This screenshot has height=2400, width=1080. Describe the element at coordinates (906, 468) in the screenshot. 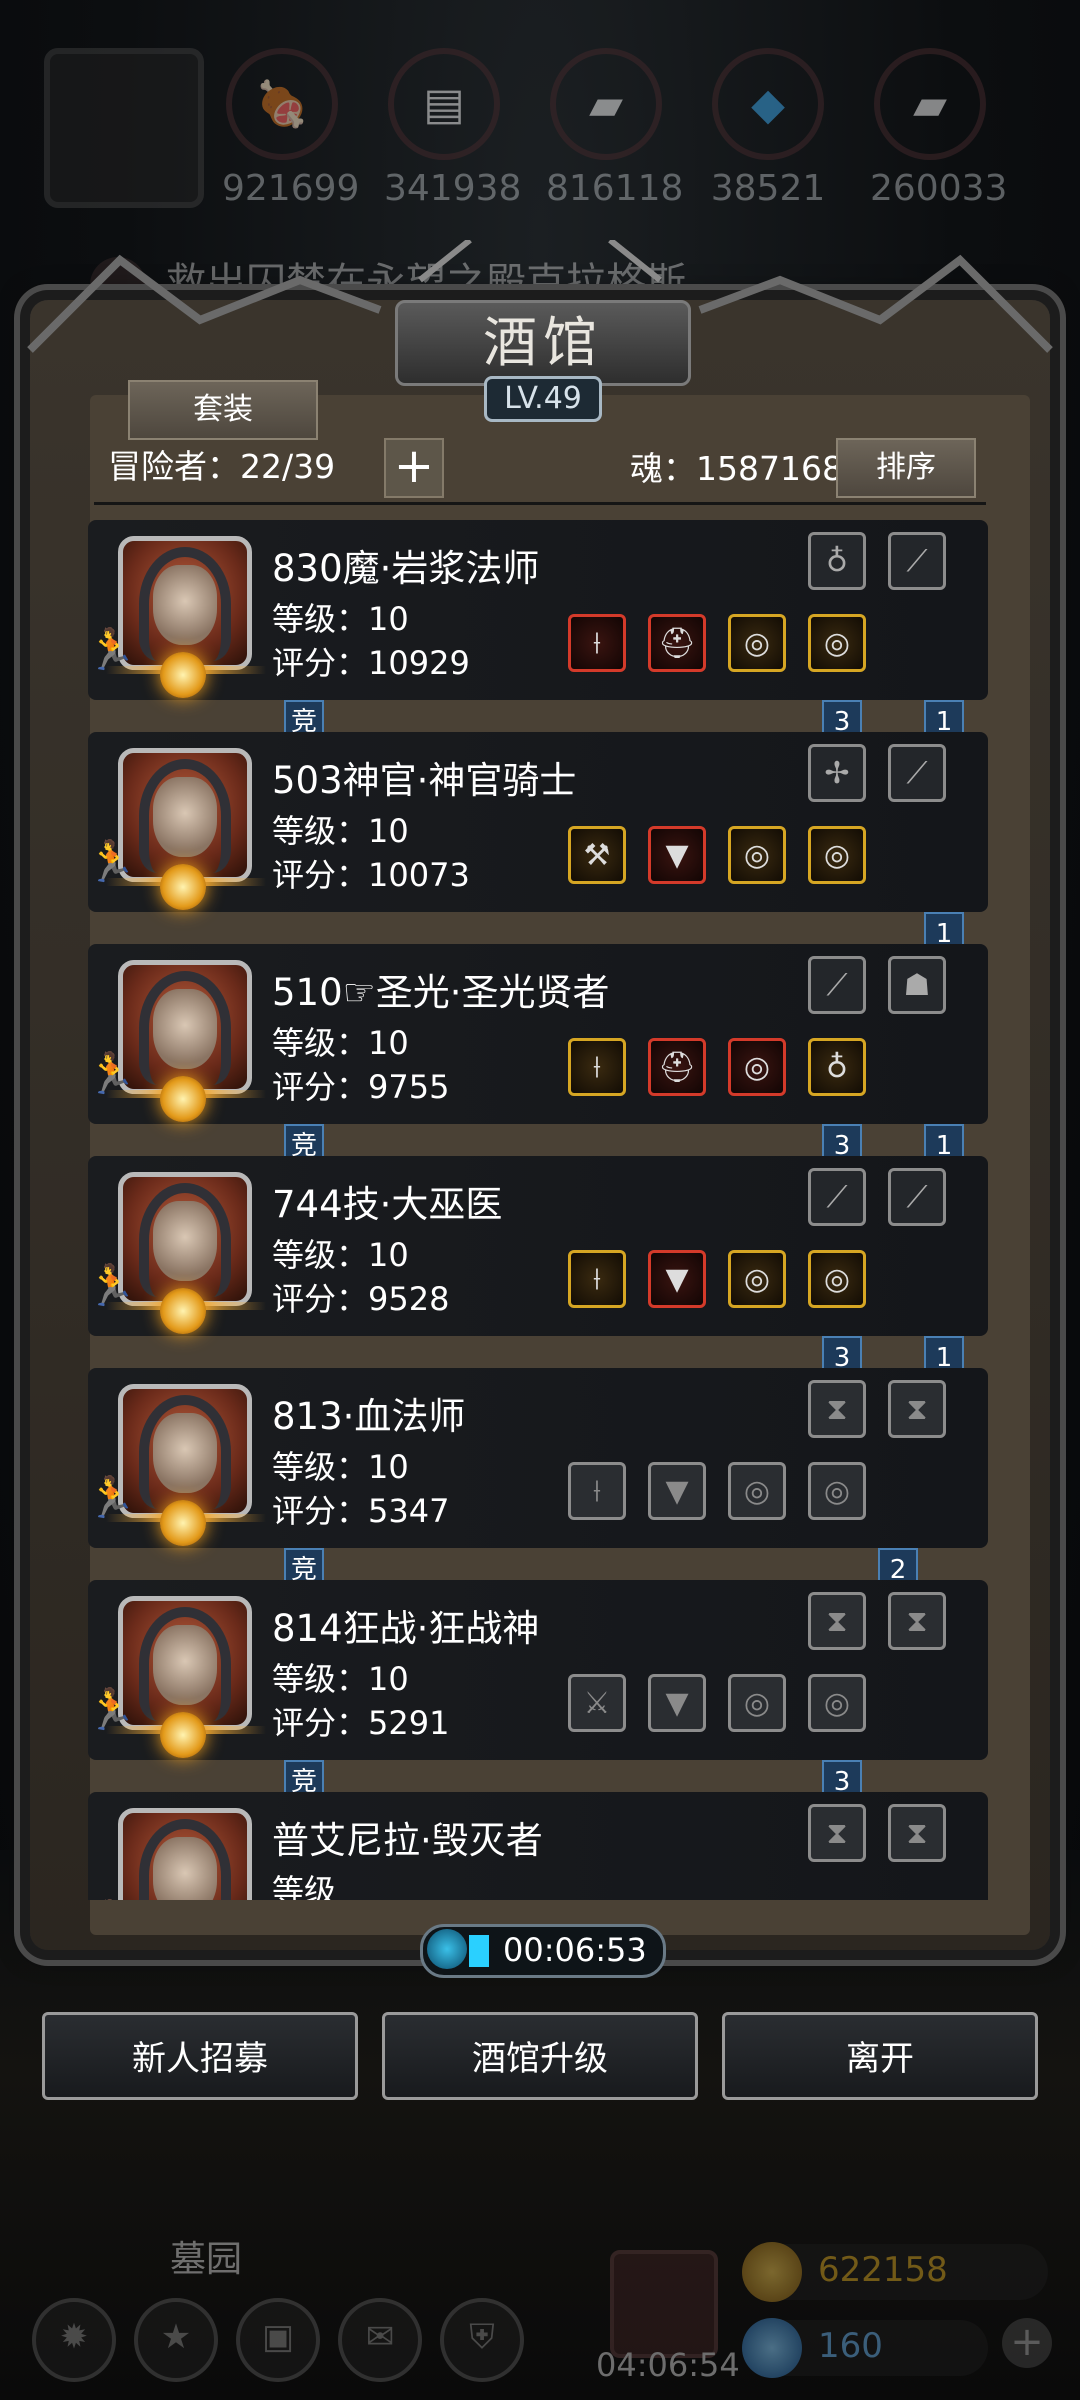

I see `sort-button: 排序` at that location.